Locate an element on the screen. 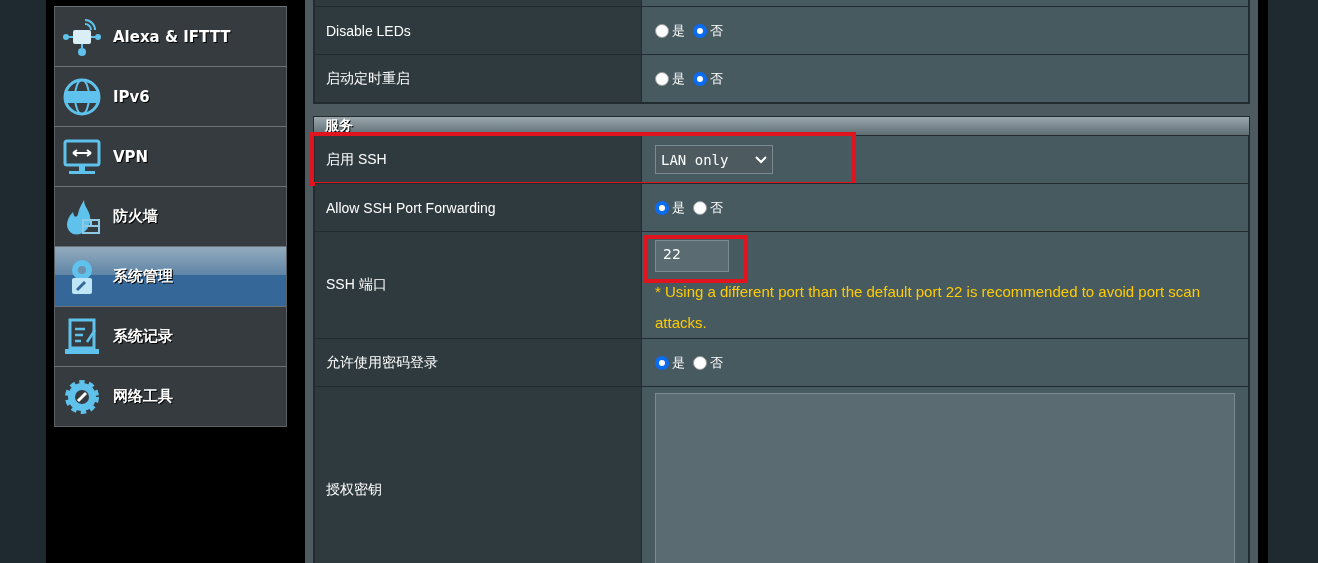 The height and width of the screenshot is (563, 1318). sidebar-item-label: 系统记录 is located at coordinates (143, 336).